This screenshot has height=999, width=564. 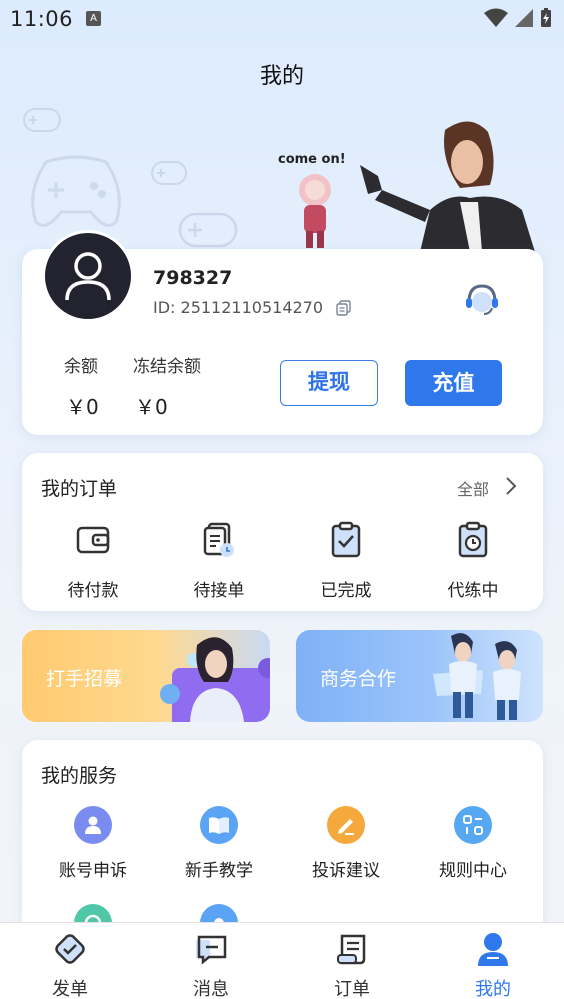 I want to click on balance-value: ￥0, so click(x=82, y=407).